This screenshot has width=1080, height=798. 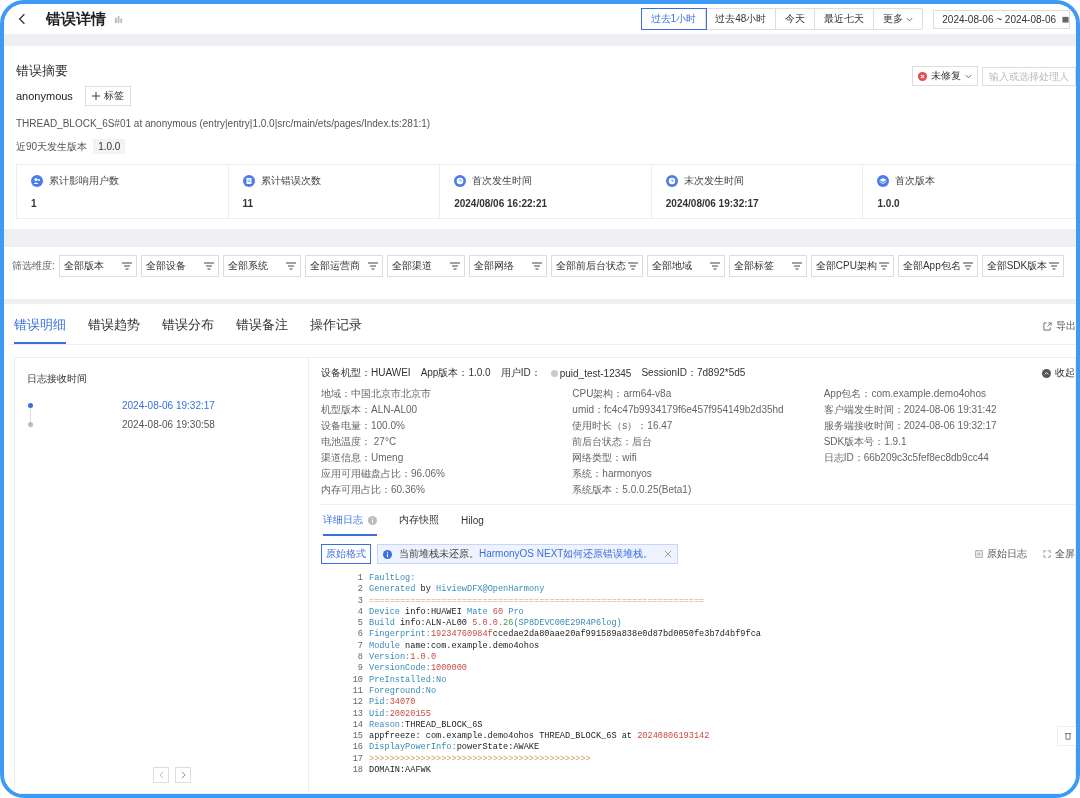 I want to click on version-tag: 1.0.0, so click(x=109, y=146).